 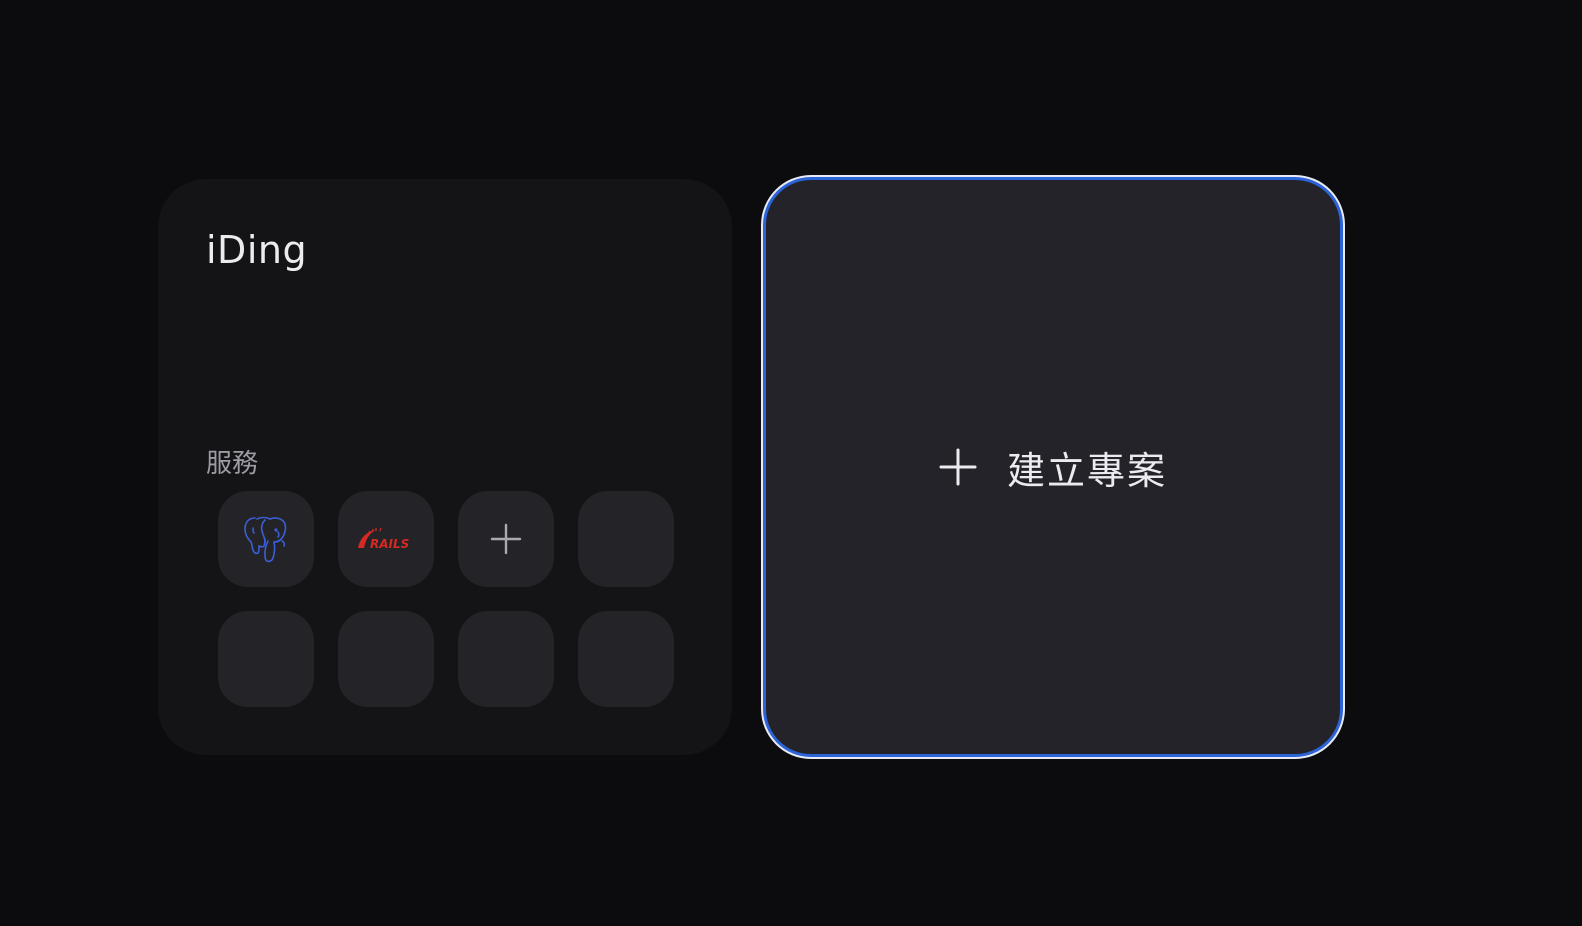 What do you see at coordinates (257, 250) in the screenshot?
I see `project-title: iDing` at bounding box center [257, 250].